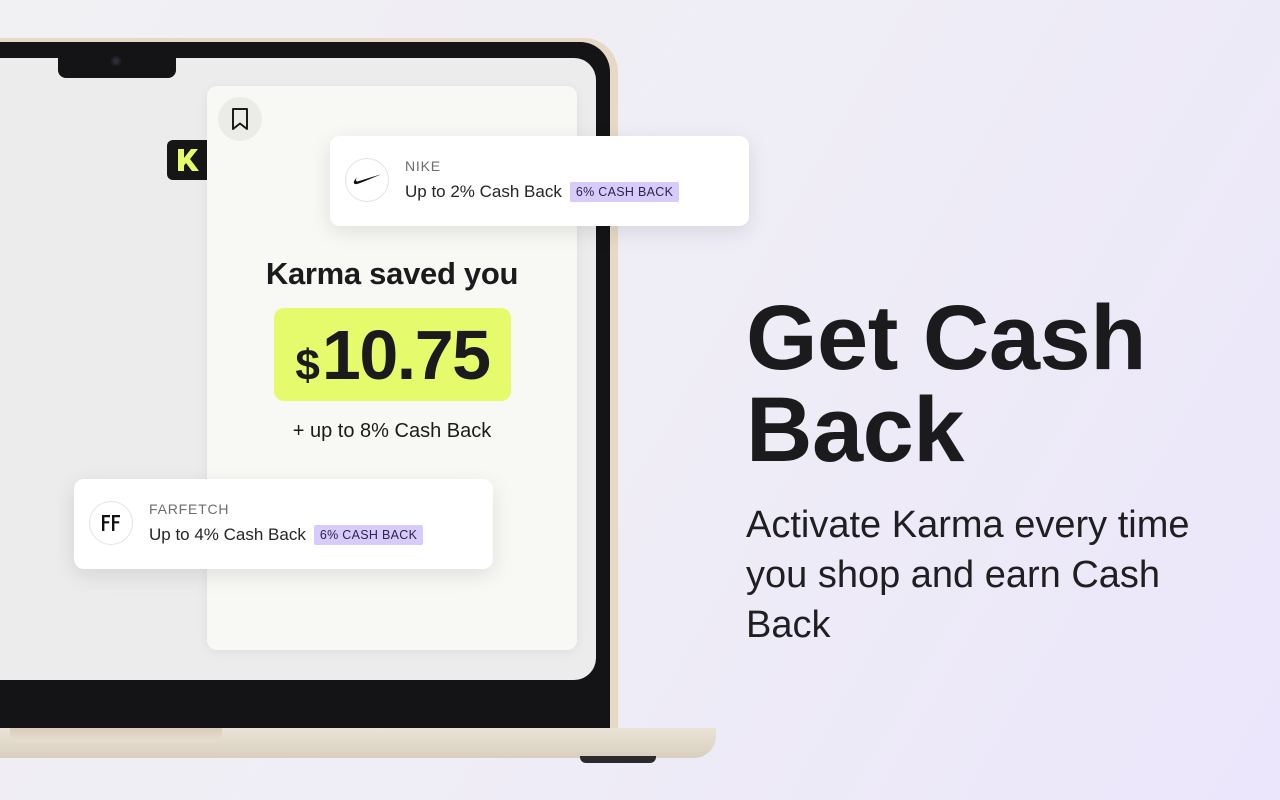  I want to click on amount-value: 10.75, so click(406, 354).